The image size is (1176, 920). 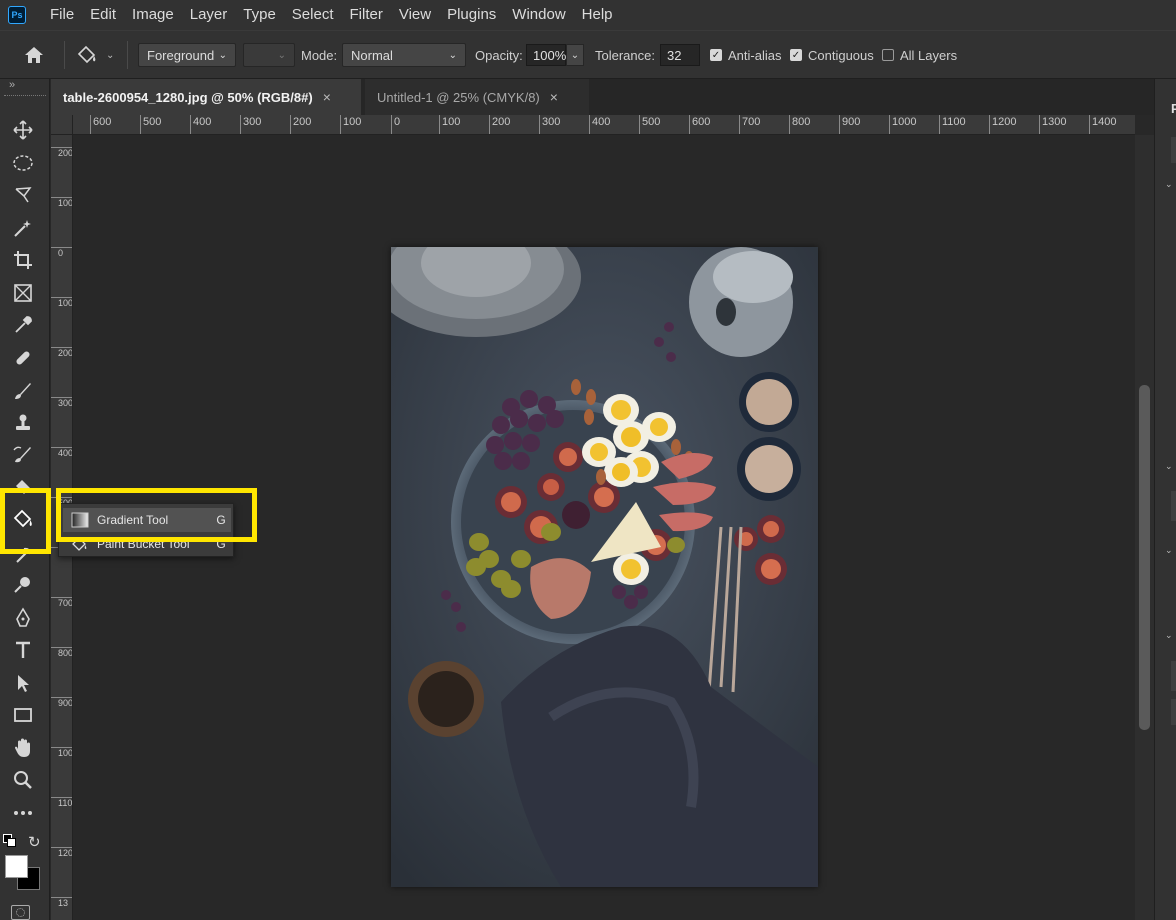 What do you see at coordinates (25, 96) in the screenshot?
I see `panel-grip` at bounding box center [25, 96].